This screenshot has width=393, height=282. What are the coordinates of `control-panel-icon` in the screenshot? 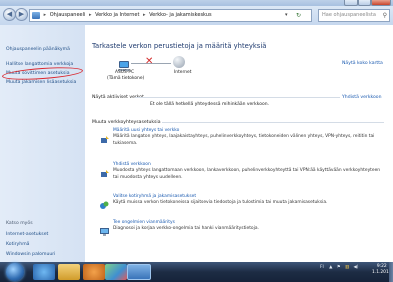 It's located at (36, 15).